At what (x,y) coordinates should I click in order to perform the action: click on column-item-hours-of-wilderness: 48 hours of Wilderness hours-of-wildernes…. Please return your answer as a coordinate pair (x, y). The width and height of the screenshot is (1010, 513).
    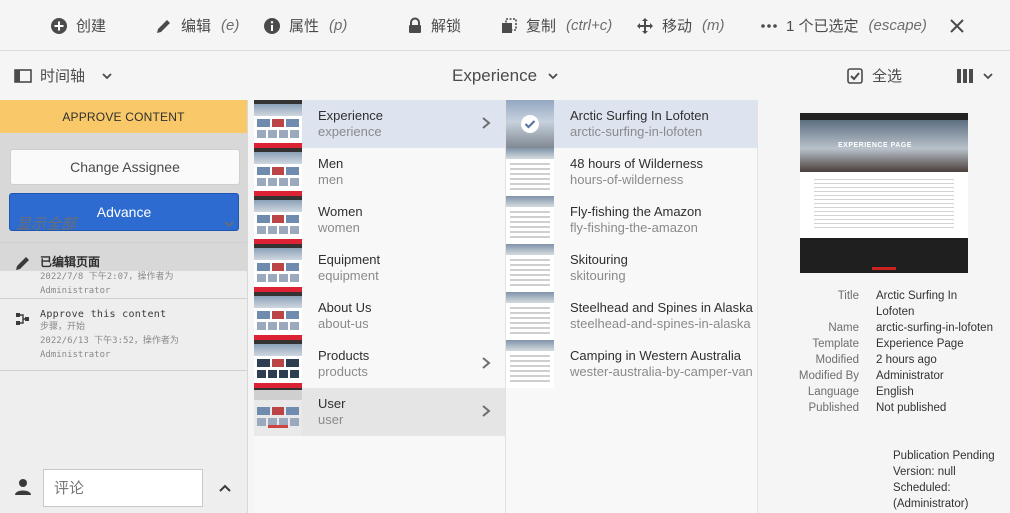
    Looking at the image, I should click on (631, 172).